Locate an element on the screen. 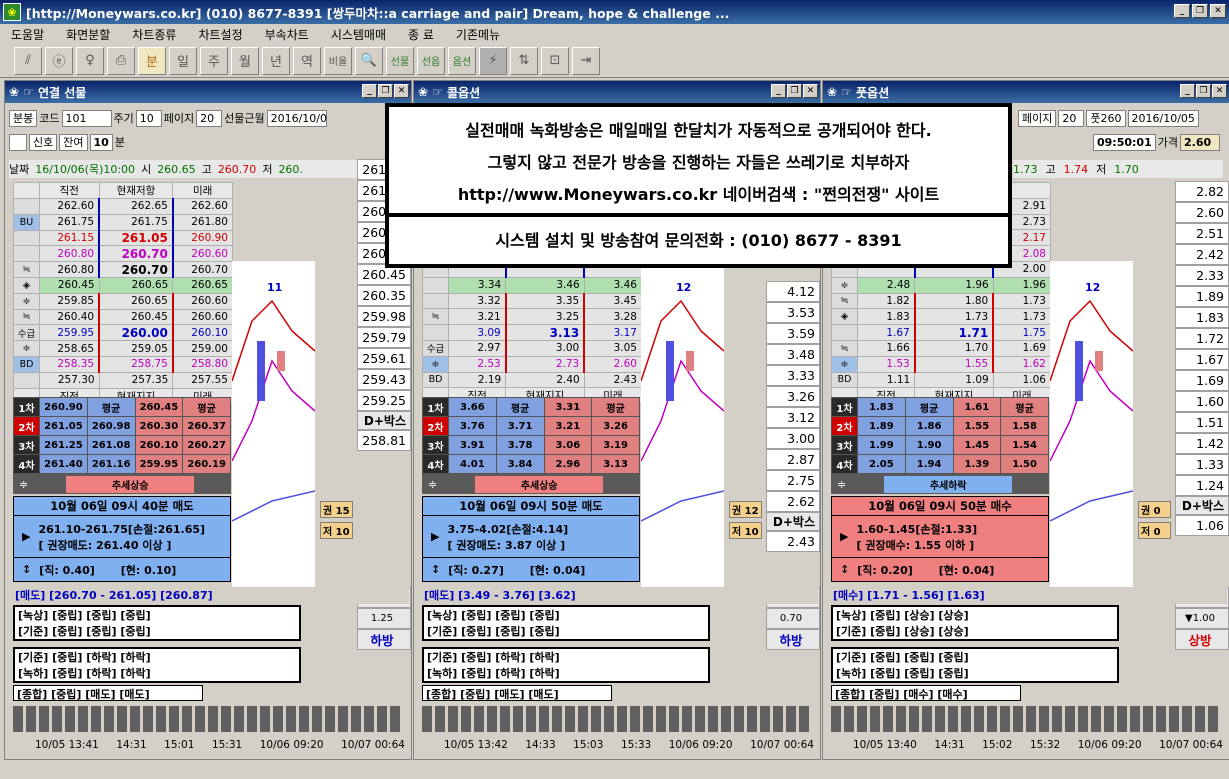 This screenshot has height=779, width=1229. menu-help: 도움말 is located at coordinates (27, 34).